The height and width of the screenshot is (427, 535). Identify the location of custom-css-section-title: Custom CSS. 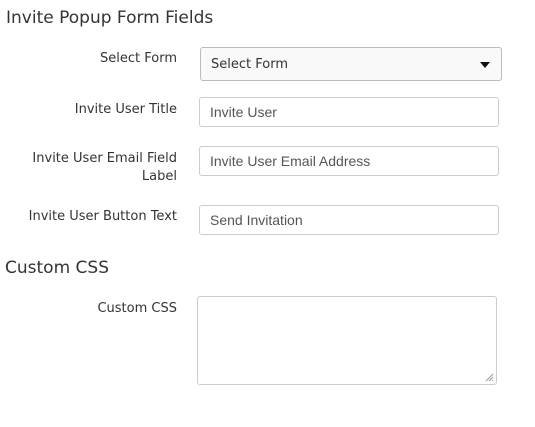
(57, 268).